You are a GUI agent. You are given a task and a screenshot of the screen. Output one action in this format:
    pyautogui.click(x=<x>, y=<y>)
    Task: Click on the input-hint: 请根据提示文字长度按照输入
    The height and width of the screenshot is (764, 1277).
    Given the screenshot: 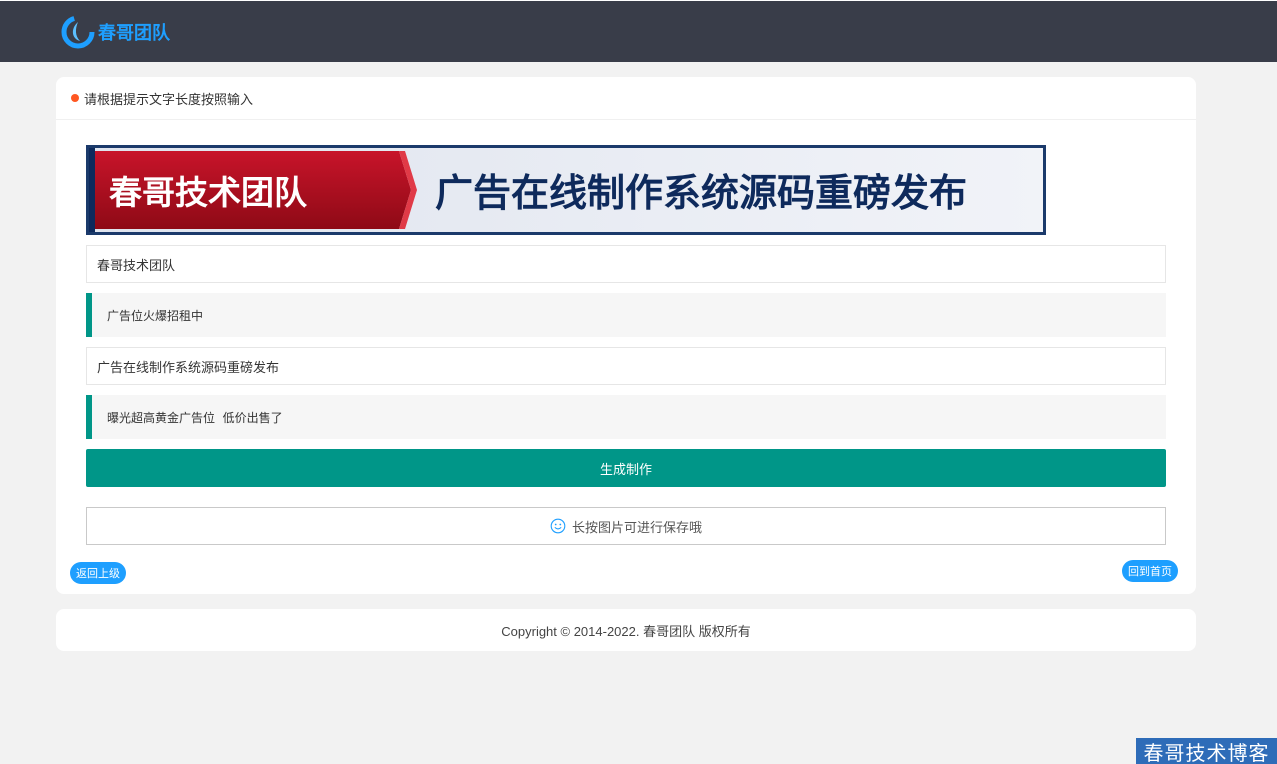 What is the action you would take?
    pyautogui.click(x=169, y=100)
    